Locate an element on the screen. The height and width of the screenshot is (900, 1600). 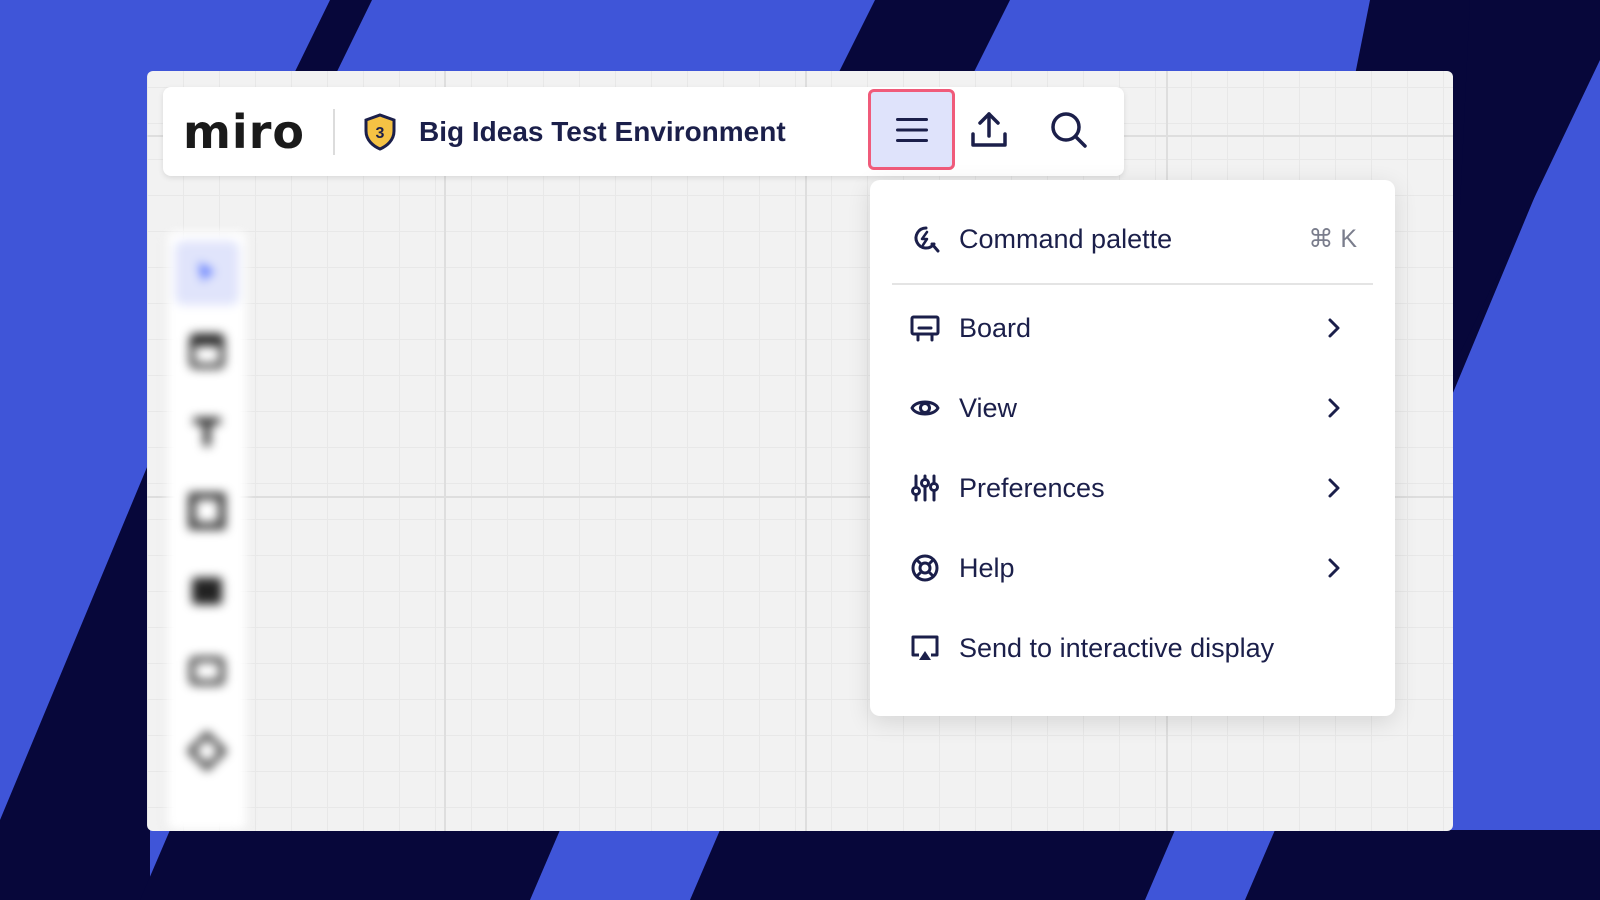
upload-icon is located at coordinates (989, 129).